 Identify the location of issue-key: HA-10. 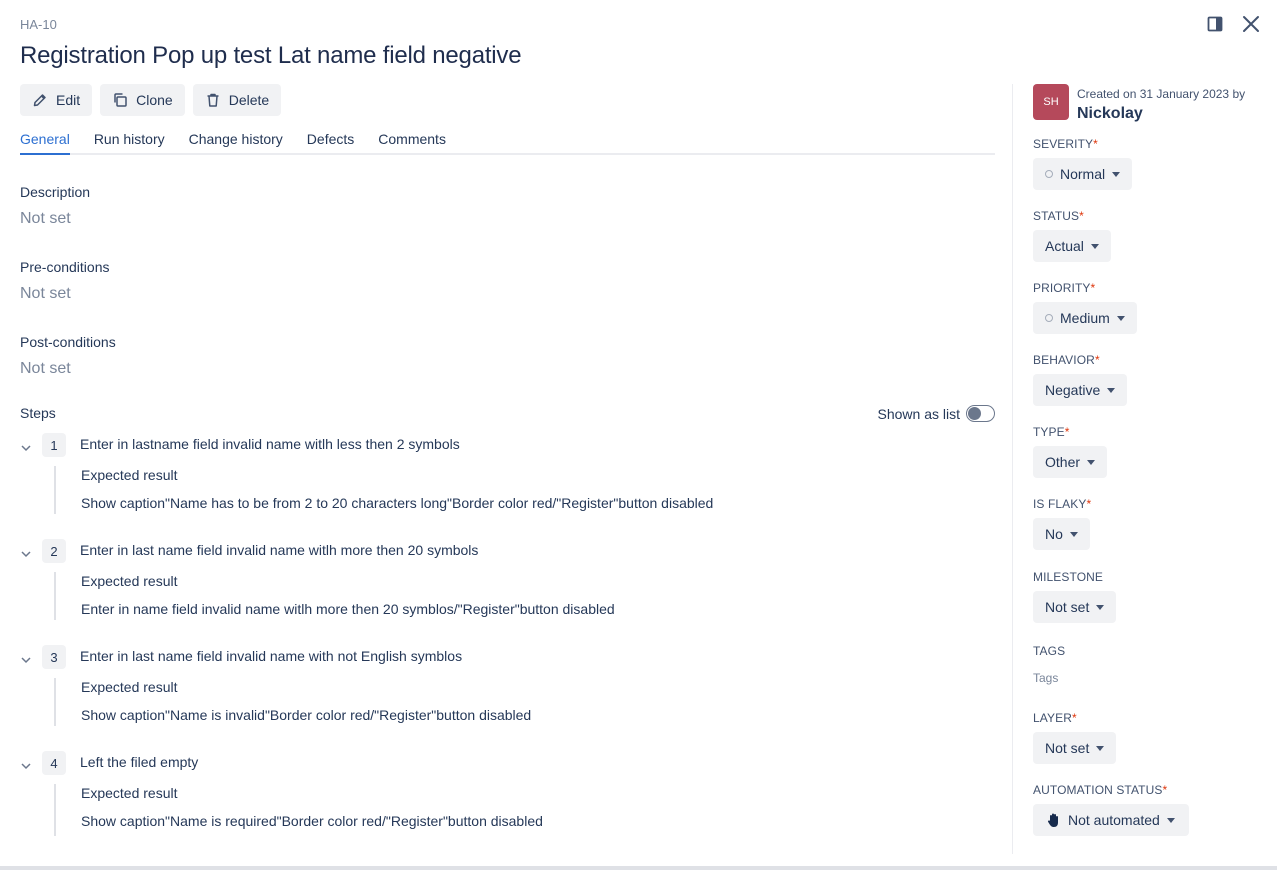
(38, 24).